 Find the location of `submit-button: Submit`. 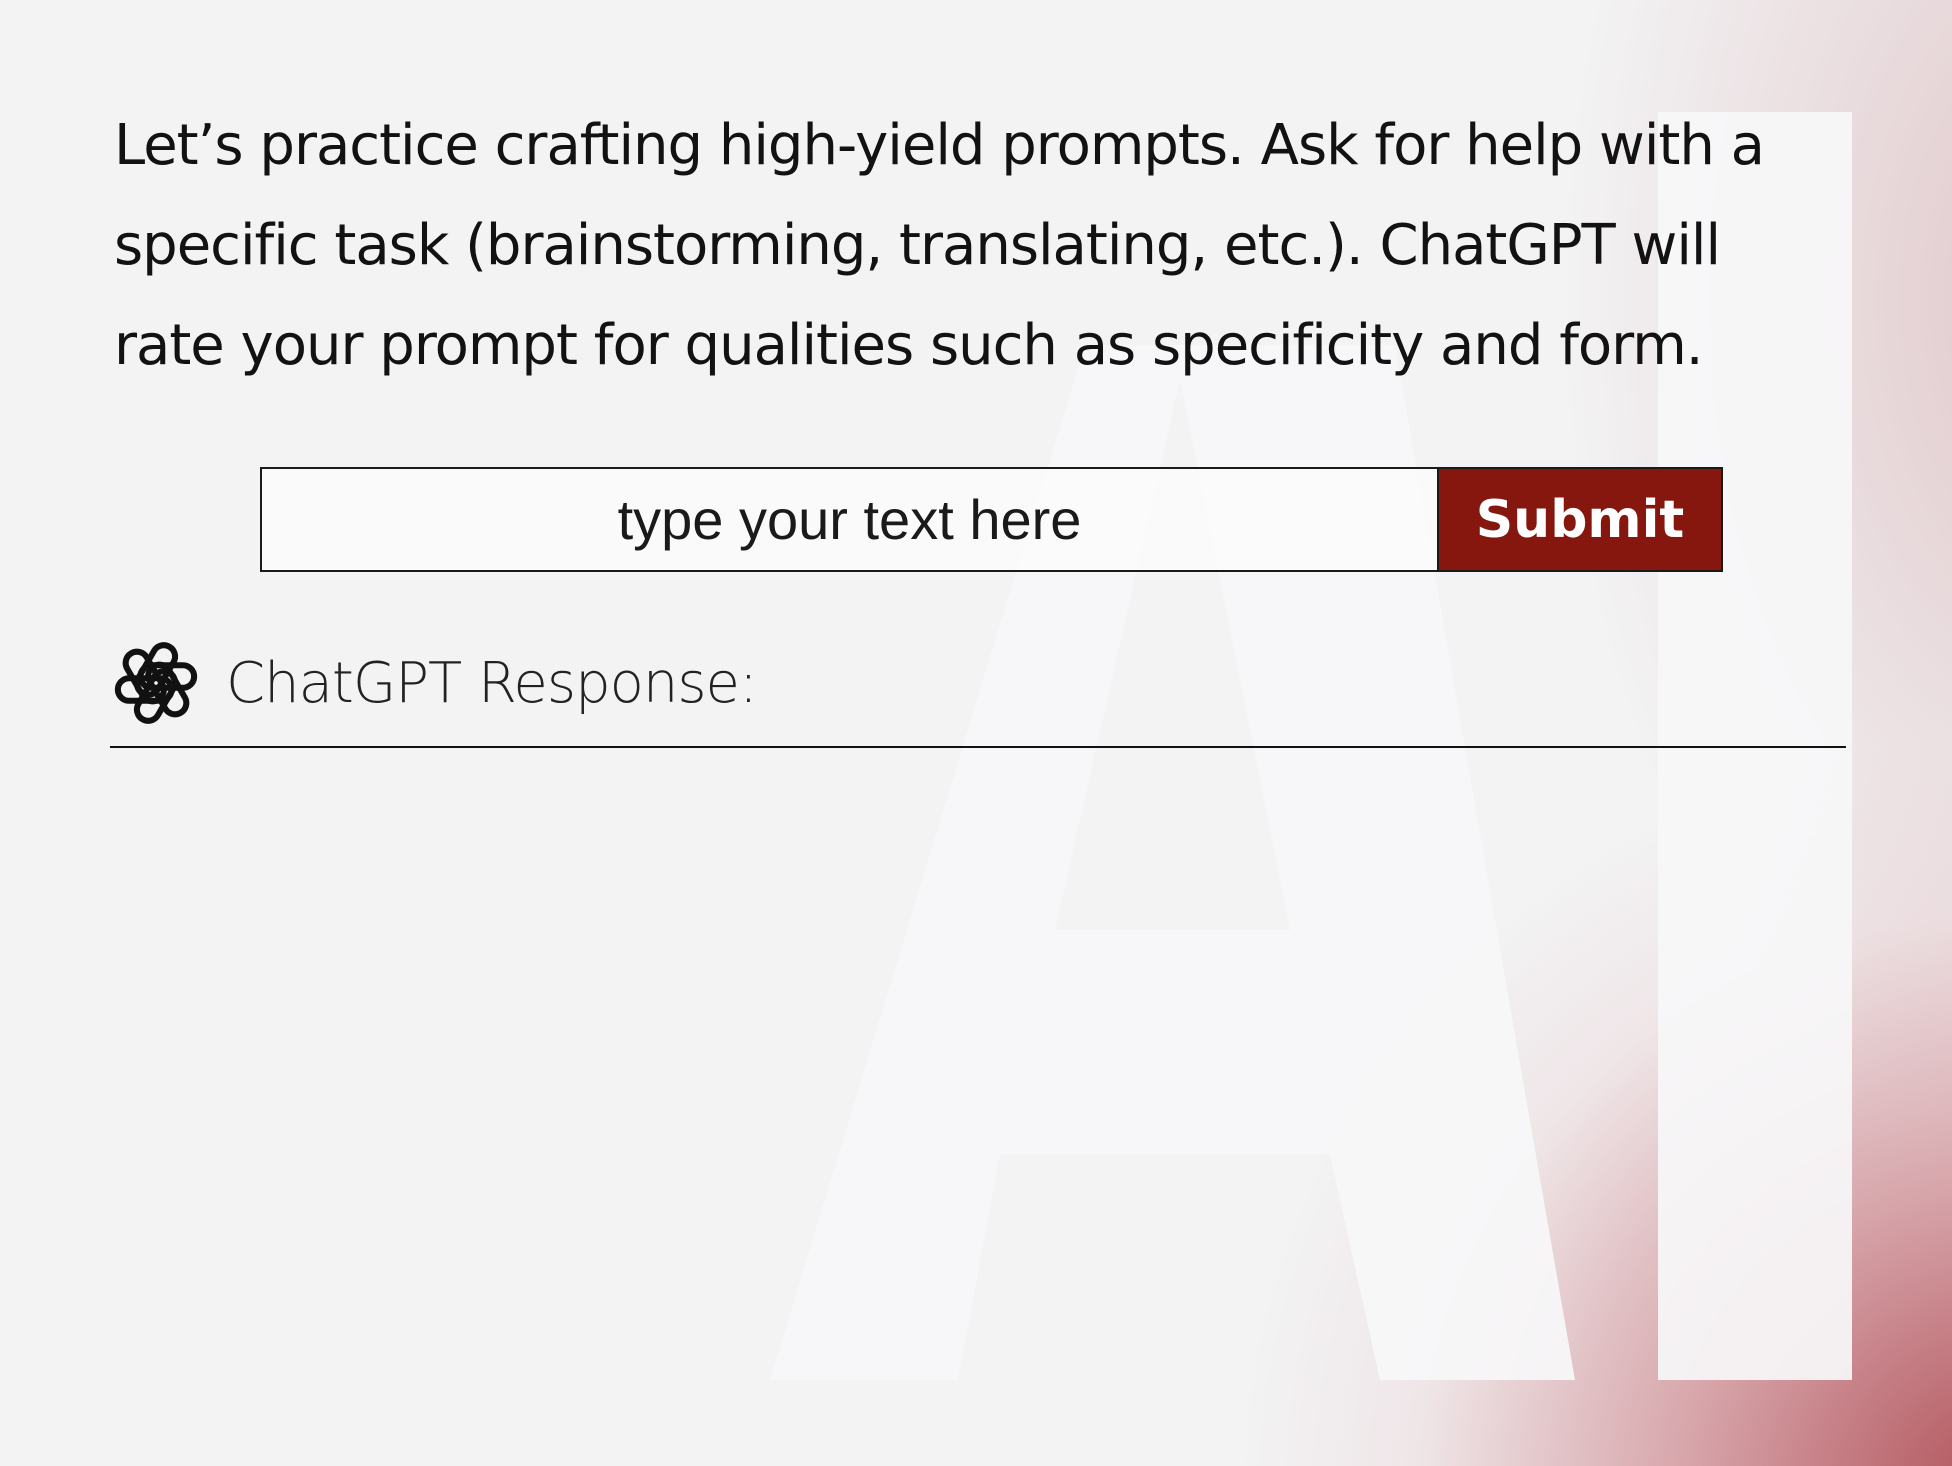

submit-button: Submit is located at coordinates (1581, 519).